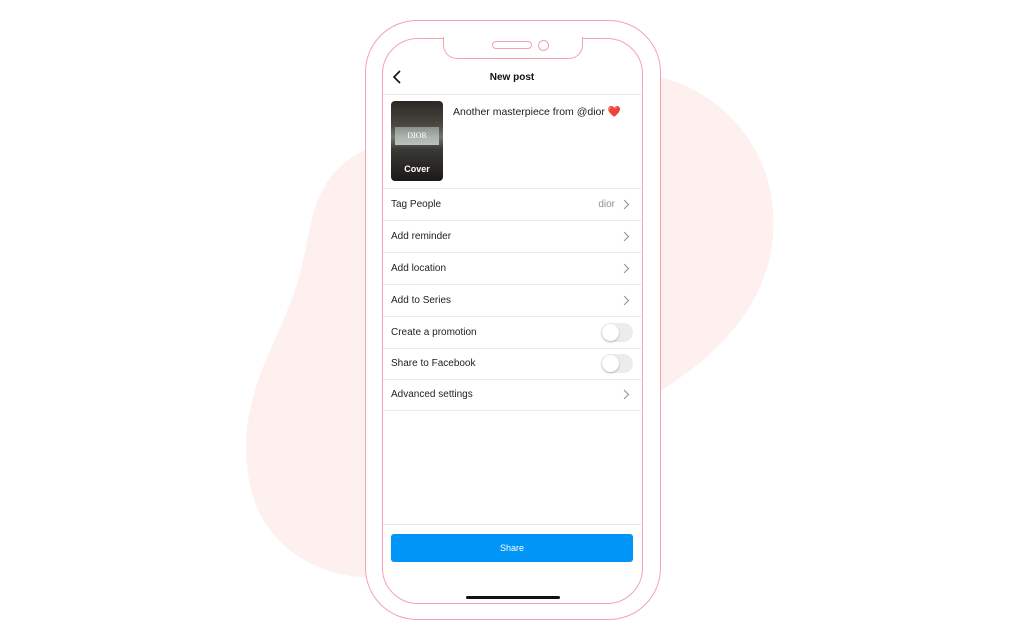  I want to click on caption-text: Another masterpiece from @dior ❤️, so click(537, 111).